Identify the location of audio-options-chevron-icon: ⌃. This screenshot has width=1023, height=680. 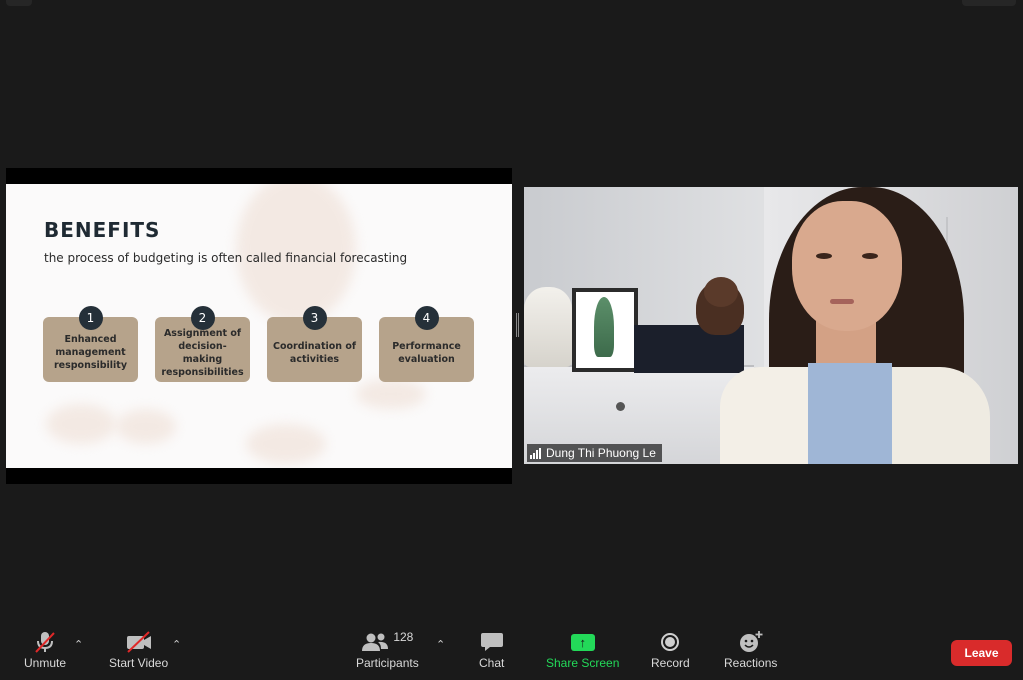
(78, 644).